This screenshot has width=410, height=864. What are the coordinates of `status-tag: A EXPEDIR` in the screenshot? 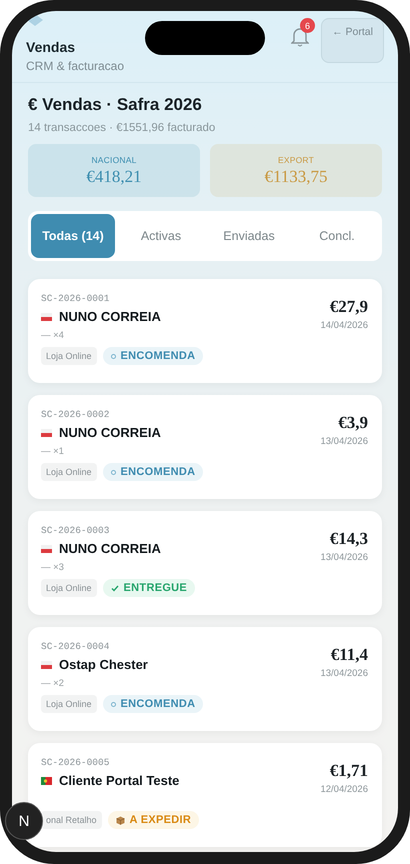 It's located at (154, 820).